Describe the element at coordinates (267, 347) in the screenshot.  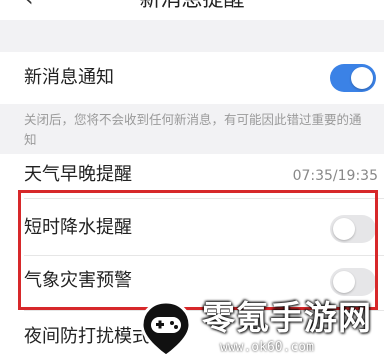
I see `watermark-url: www.ok60.com` at that location.